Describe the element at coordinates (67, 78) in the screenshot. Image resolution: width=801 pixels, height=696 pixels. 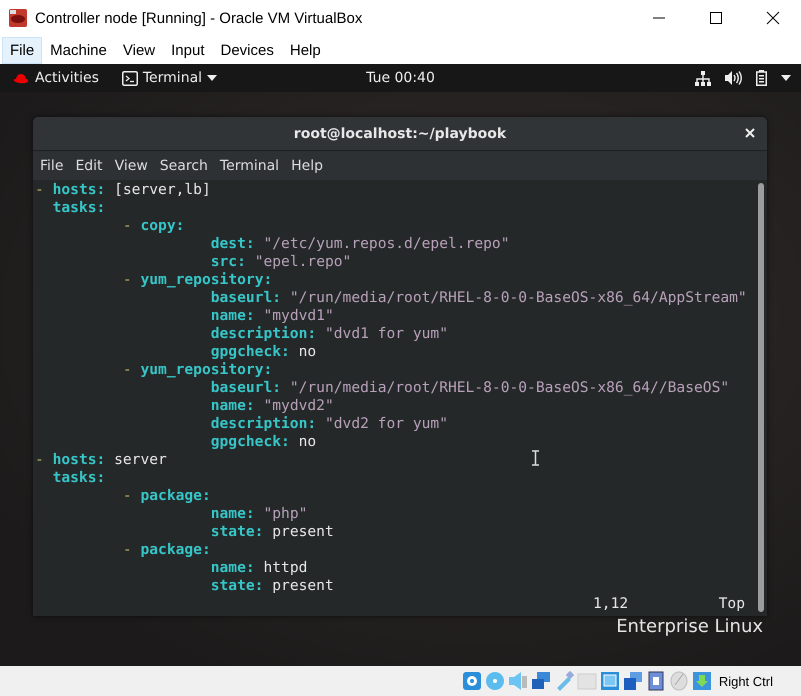
I see `activities-button: Activities` at that location.